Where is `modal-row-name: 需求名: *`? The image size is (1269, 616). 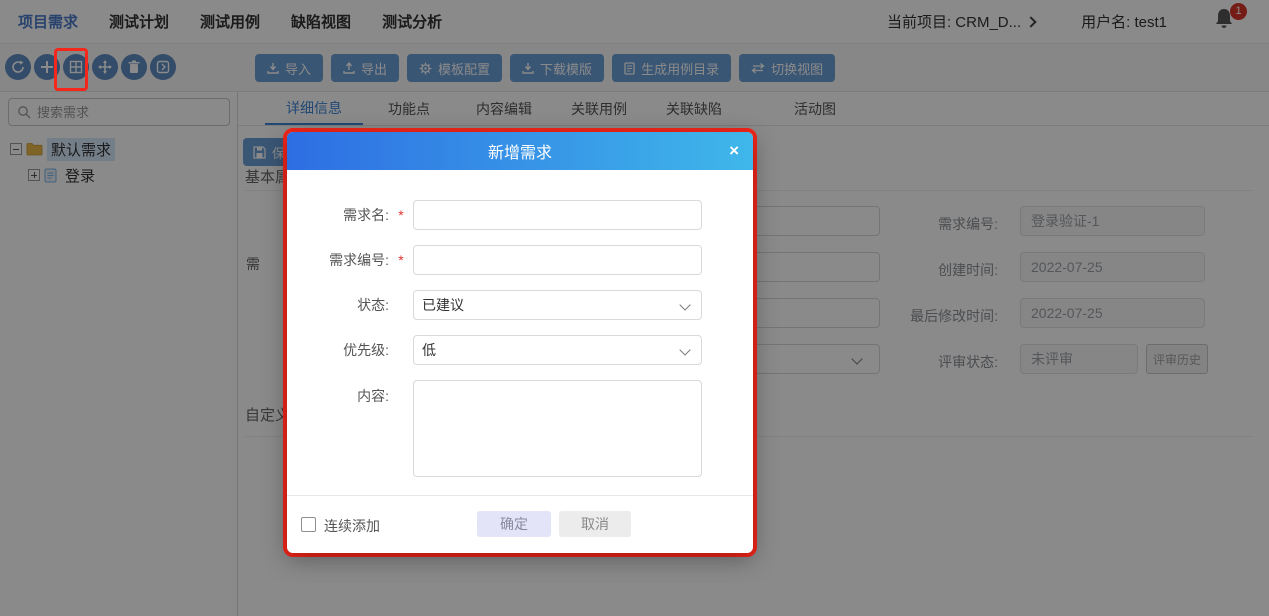
modal-row-name: 需求名: * is located at coordinates (494, 215).